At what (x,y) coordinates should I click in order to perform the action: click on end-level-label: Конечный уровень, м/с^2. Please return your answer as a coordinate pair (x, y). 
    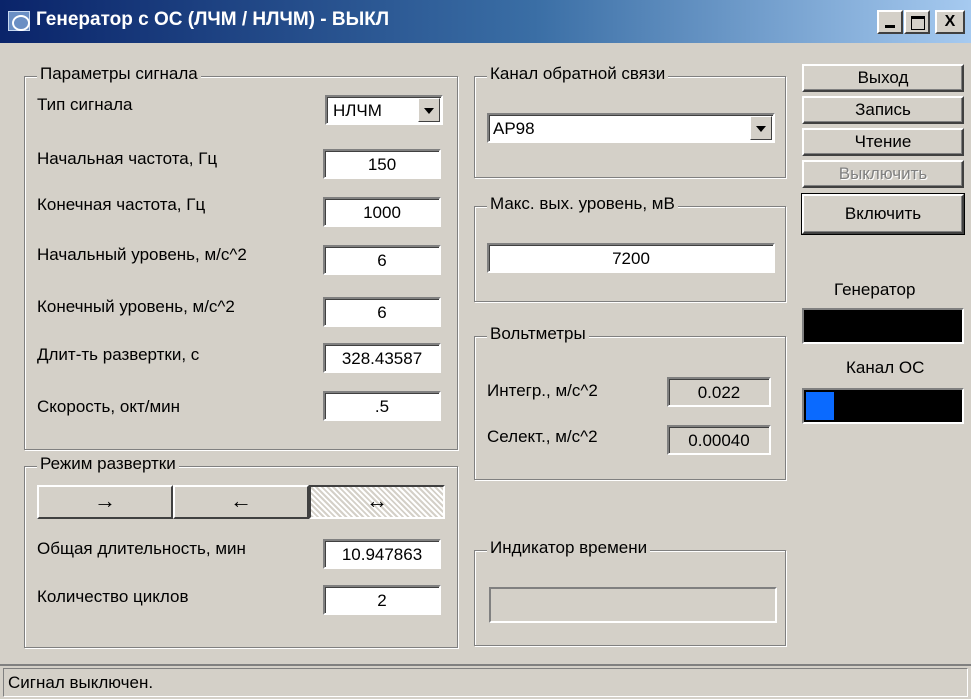
    Looking at the image, I should click on (136, 306).